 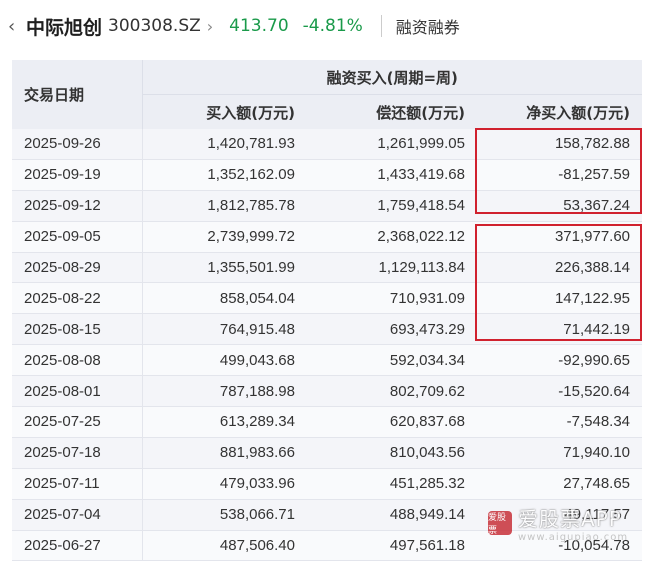 What do you see at coordinates (392, 268) in the screenshot?
I see `repay-amount-cell: 1,129,113.84` at bounding box center [392, 268].